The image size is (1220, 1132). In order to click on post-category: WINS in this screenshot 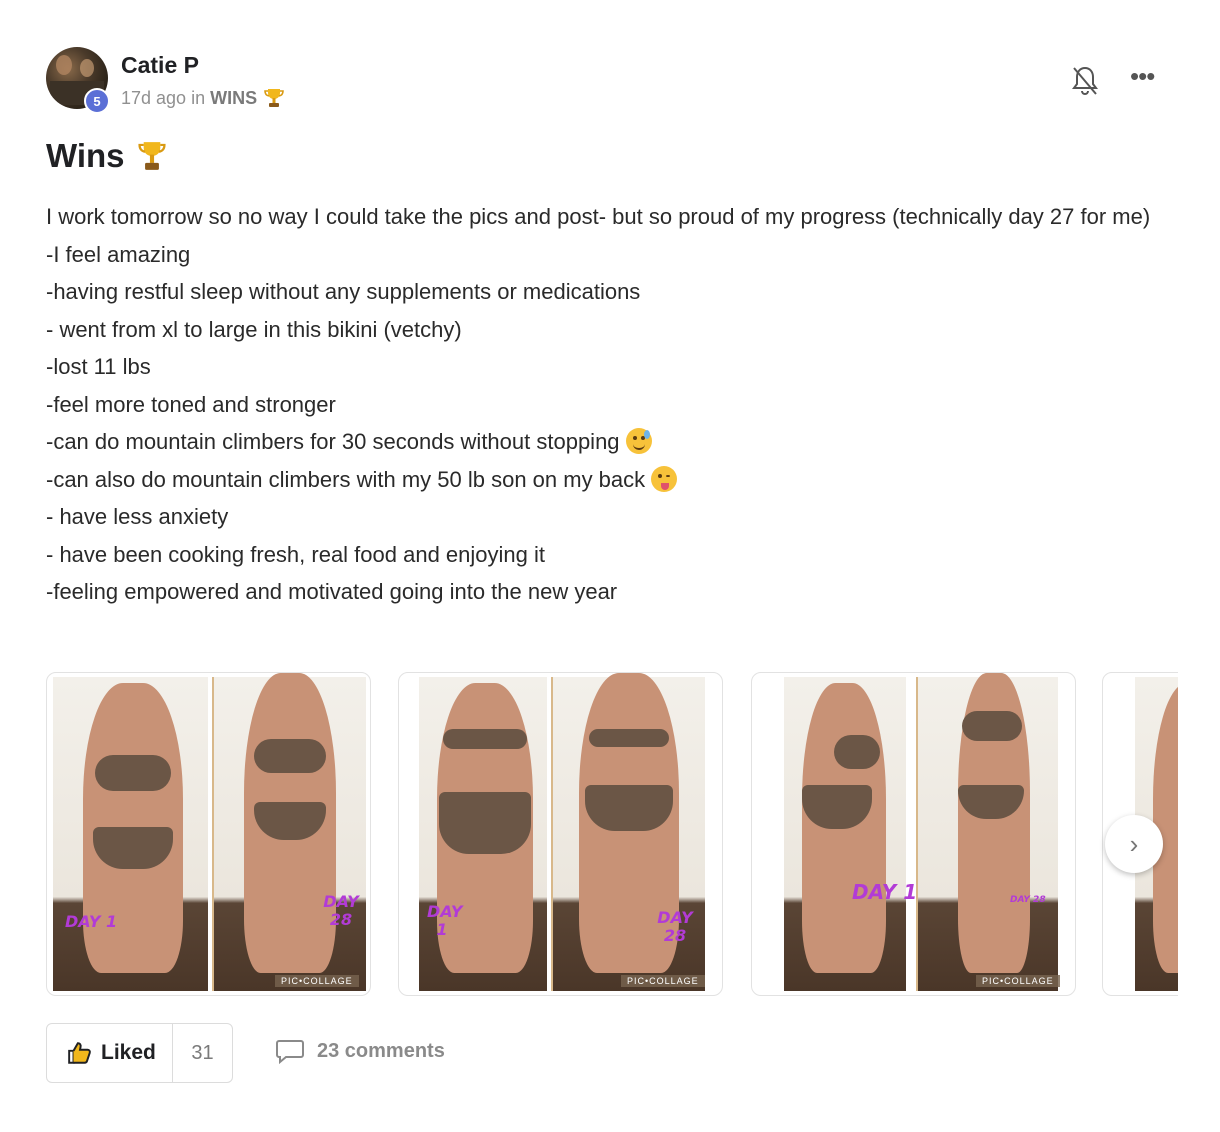, I will do `click(233, 98)`.